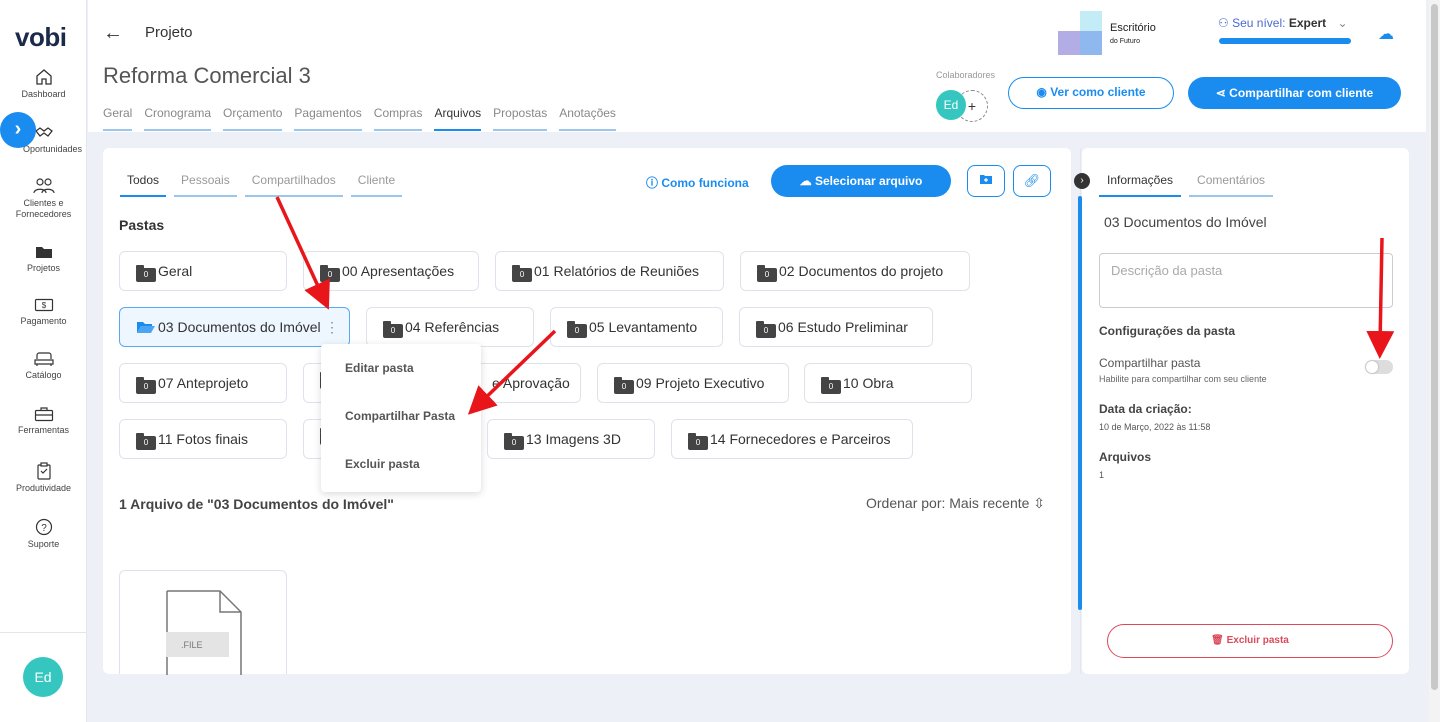 The image size is (1440, 722). What do you see at coordinates (609, 271) in the screenshot?
I see `folder-item: 0 01 Relatórios de Reuniões` at bounding box center [609, 271].